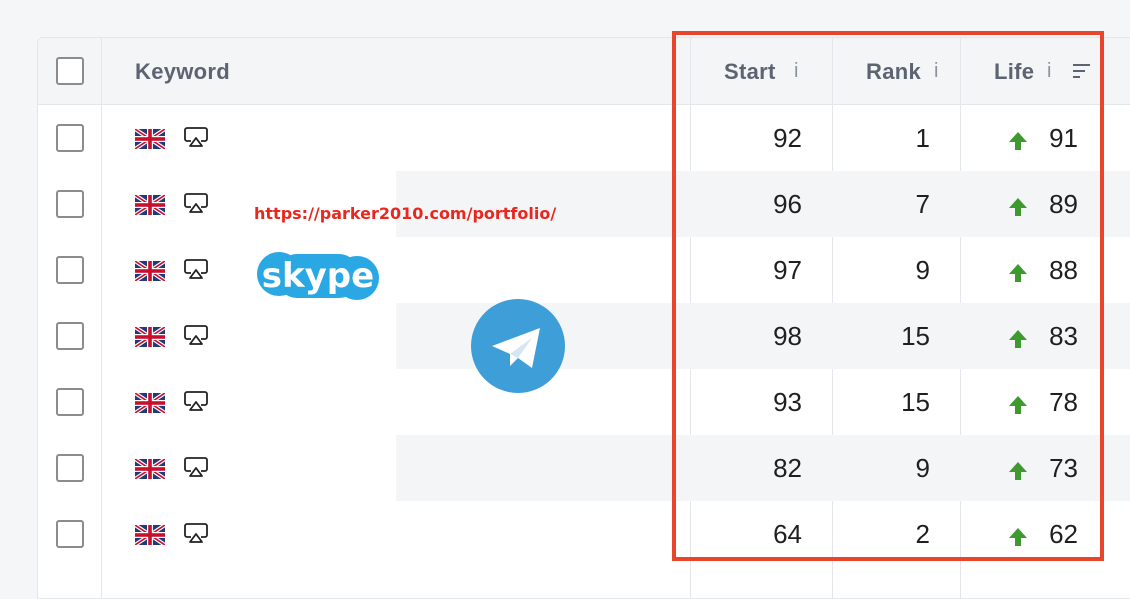 The height and width of the screenshot is (599, 1130). I want to click on table-row: 98 15 83, so click(584, 336).